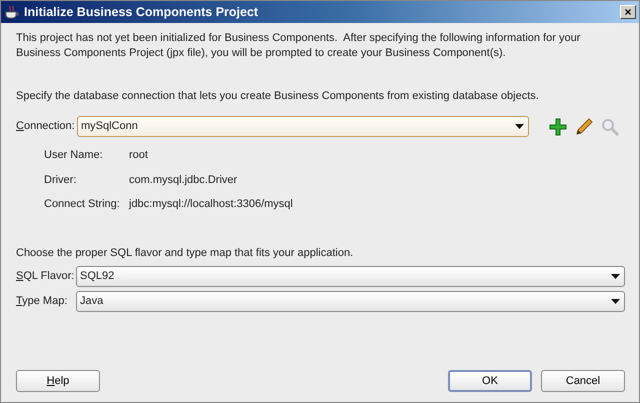 This screenshot has width=640, height=403. I want to click on dropdown: Java, so click(350, 301).